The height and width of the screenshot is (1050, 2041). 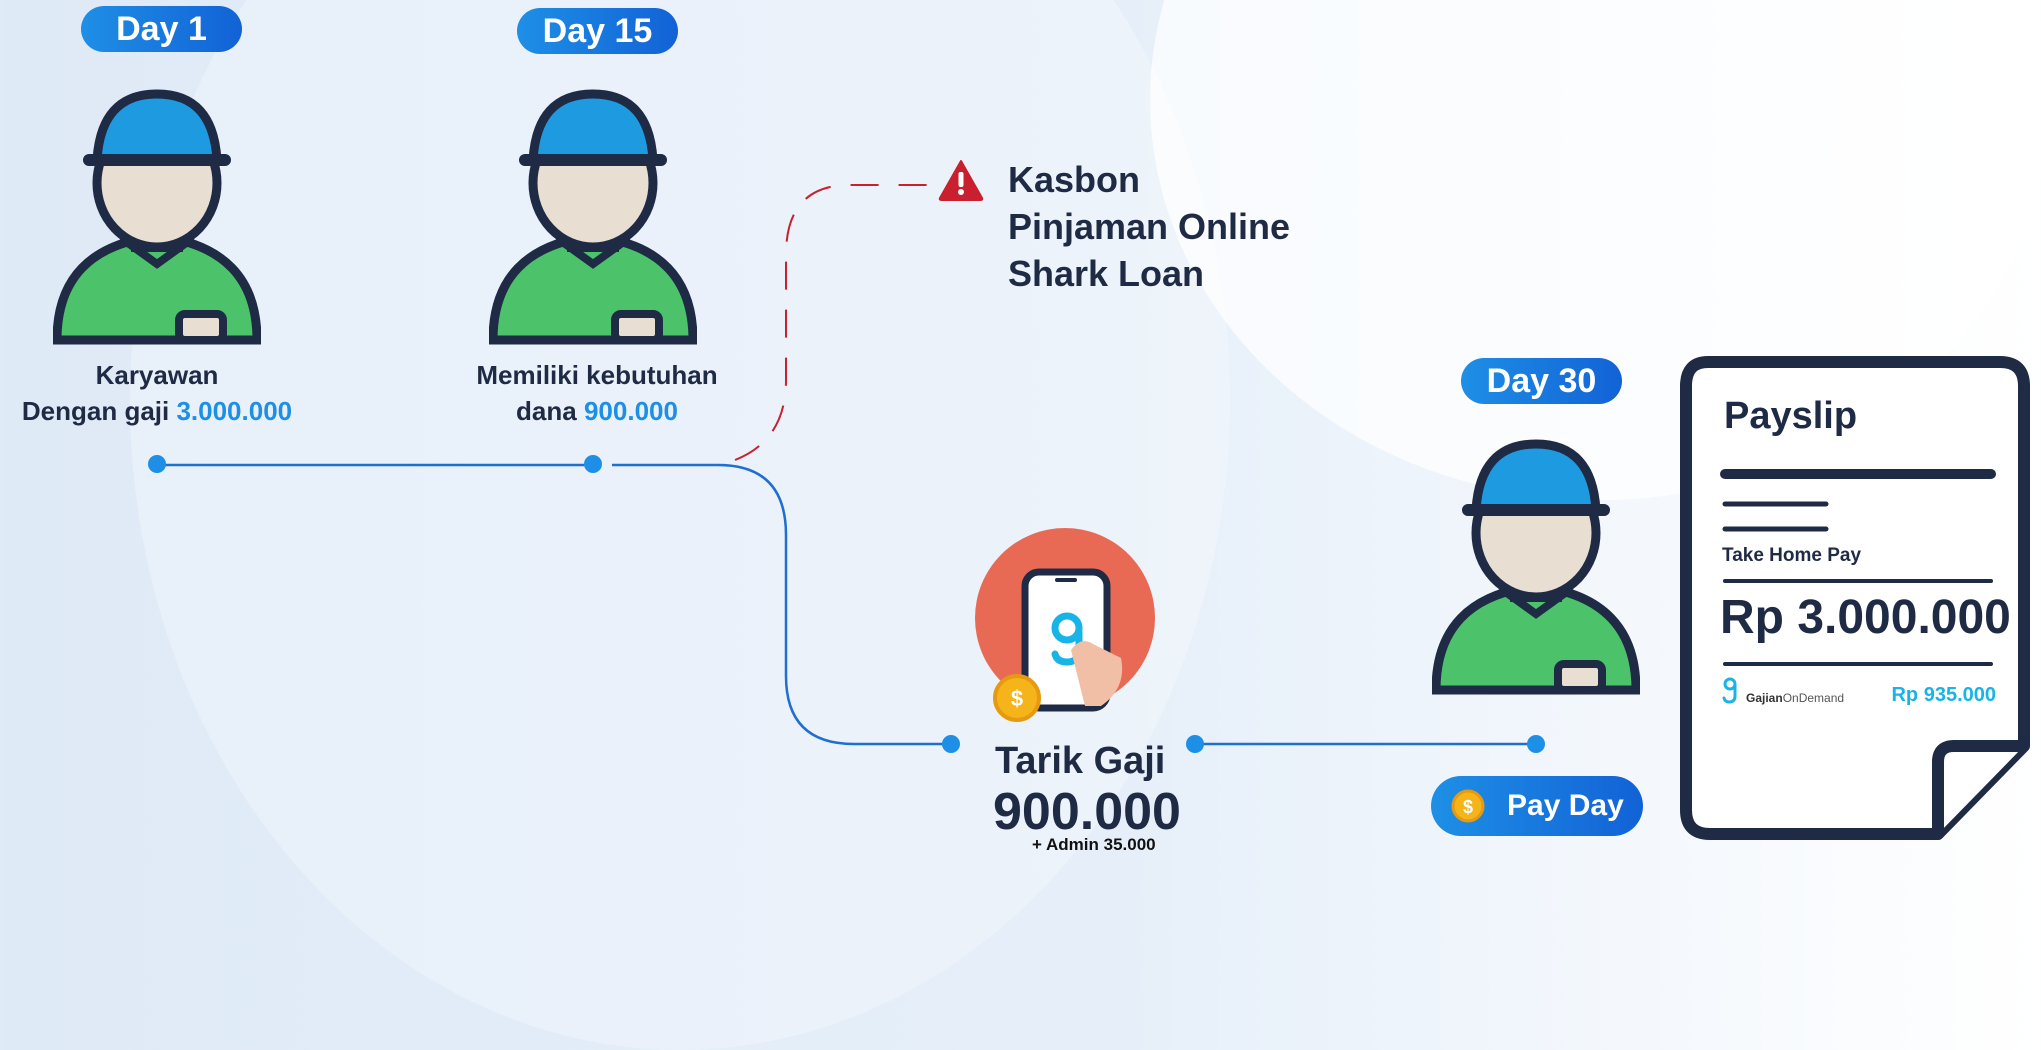 What do you see at coordinates (597, 375) in the screenshot?
I see `day15-caption-line1: Memiliki kebutuhan` at bounding box center [597, 375].